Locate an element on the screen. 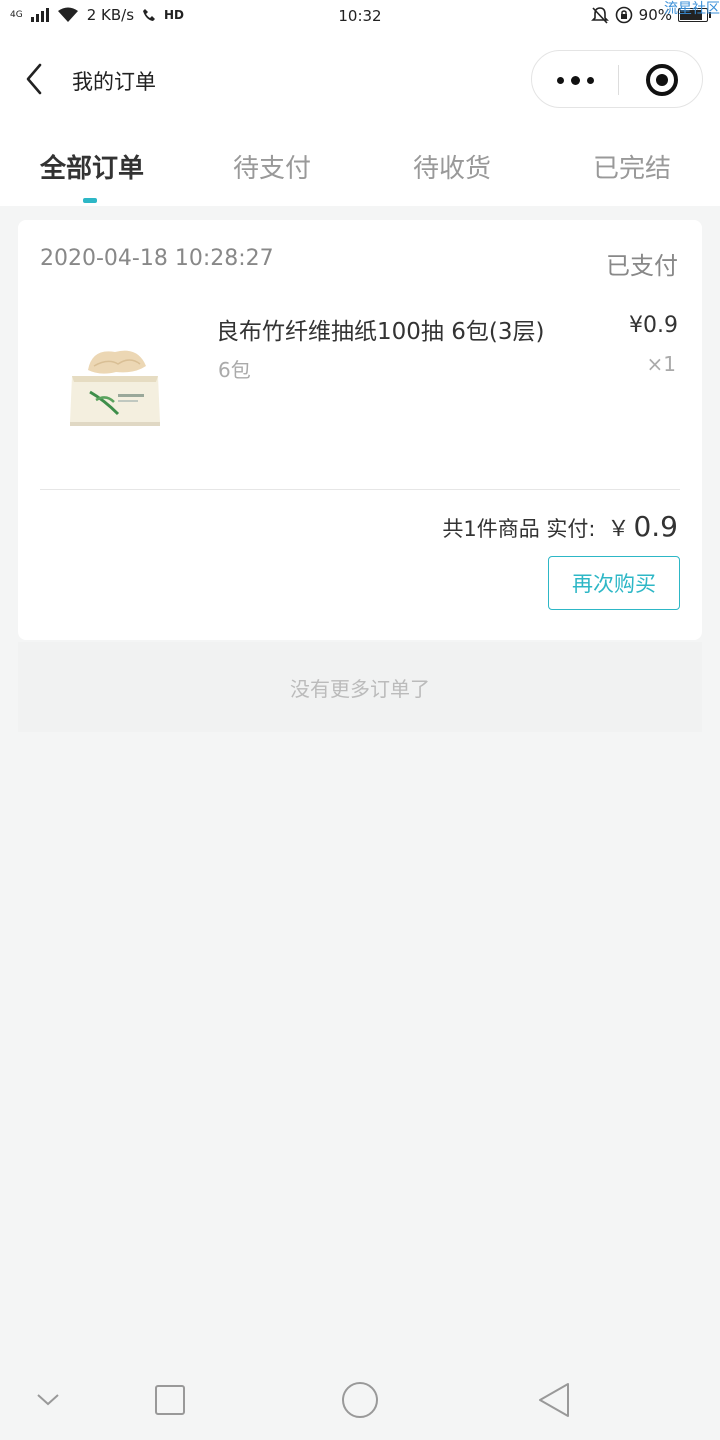 The image size is (720, 1440). triangle-back-icon is located at coordinates (554, 1400).